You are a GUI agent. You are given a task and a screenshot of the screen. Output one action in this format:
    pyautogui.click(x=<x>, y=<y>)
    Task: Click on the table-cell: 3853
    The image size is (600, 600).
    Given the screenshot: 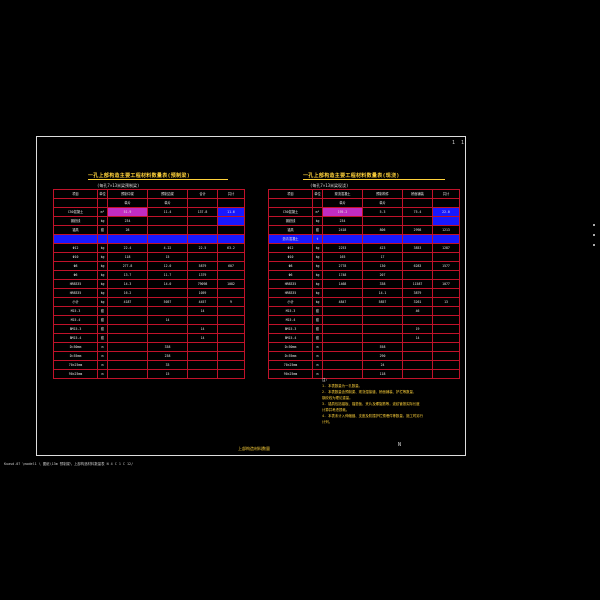 What is the action you would take?
    pyautogui.click(x=417, y=248)
    